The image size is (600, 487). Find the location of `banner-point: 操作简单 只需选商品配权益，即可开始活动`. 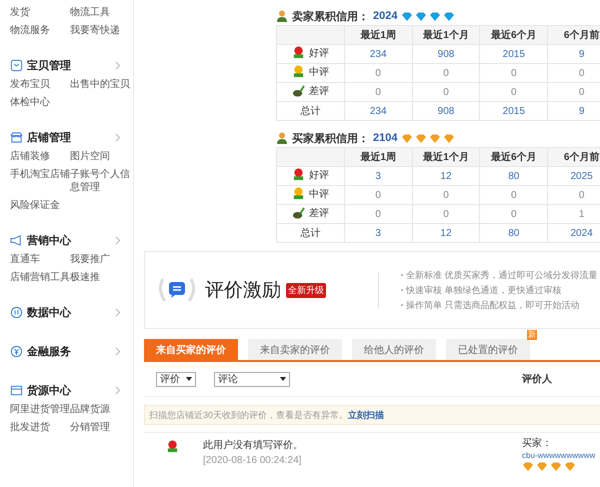

banner-point: 操作简单 只需选商品配权益，即可开始活动 is located at coordinates (493, 305).